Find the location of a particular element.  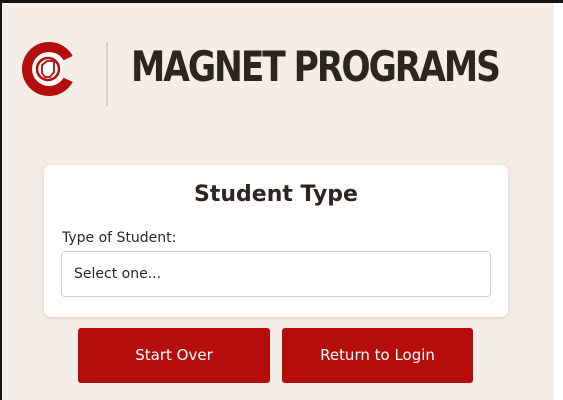

logo-divider is located at coordinates (107, 74).